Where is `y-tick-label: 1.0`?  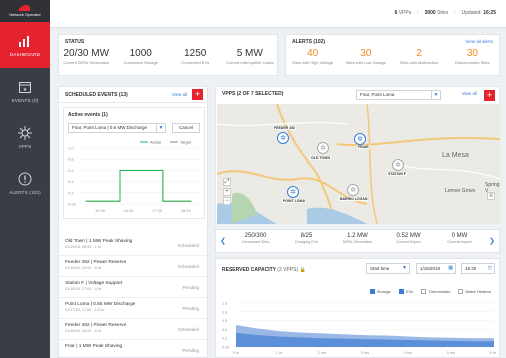 y-tick-label: 1.0 is located at coordinates (224, 304).